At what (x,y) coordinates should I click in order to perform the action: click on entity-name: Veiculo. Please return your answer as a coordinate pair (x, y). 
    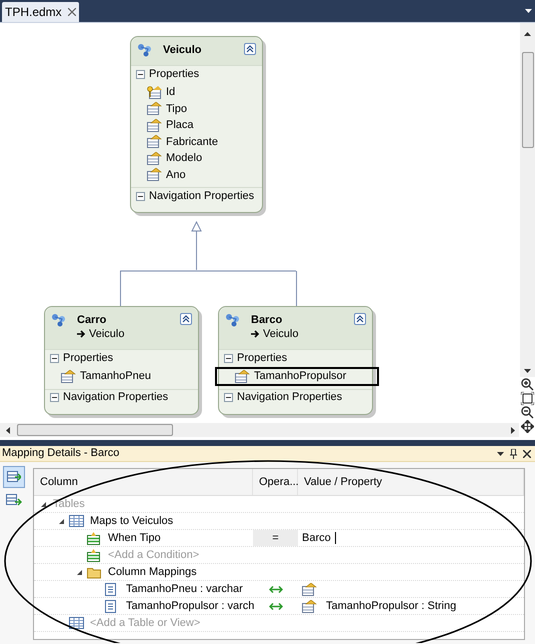
    Looking at the image, I should click on (182, 50).